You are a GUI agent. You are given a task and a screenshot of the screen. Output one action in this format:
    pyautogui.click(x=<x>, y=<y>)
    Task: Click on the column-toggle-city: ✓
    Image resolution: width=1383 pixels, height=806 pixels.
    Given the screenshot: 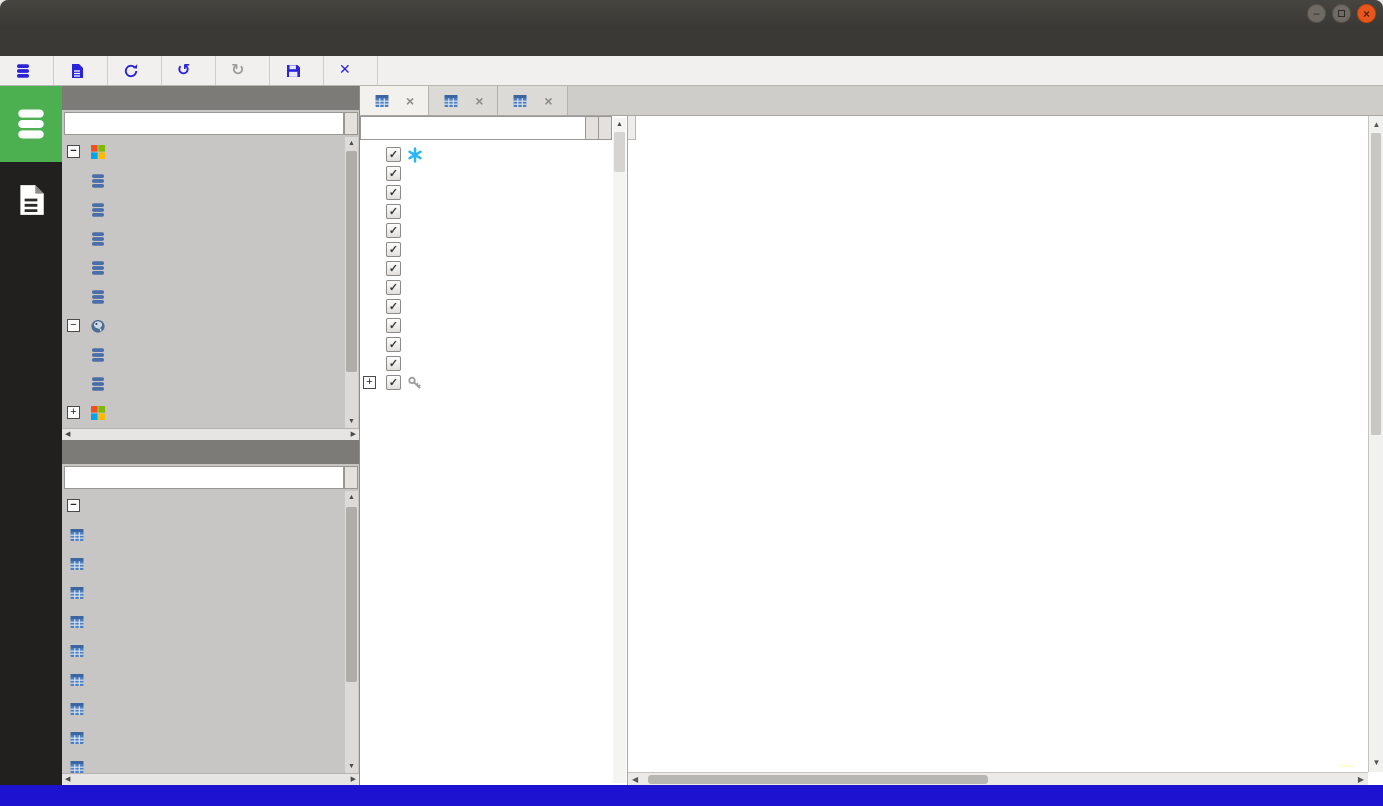 What is the action you would take?
    pyautogui.click(x=493, y=249)
    